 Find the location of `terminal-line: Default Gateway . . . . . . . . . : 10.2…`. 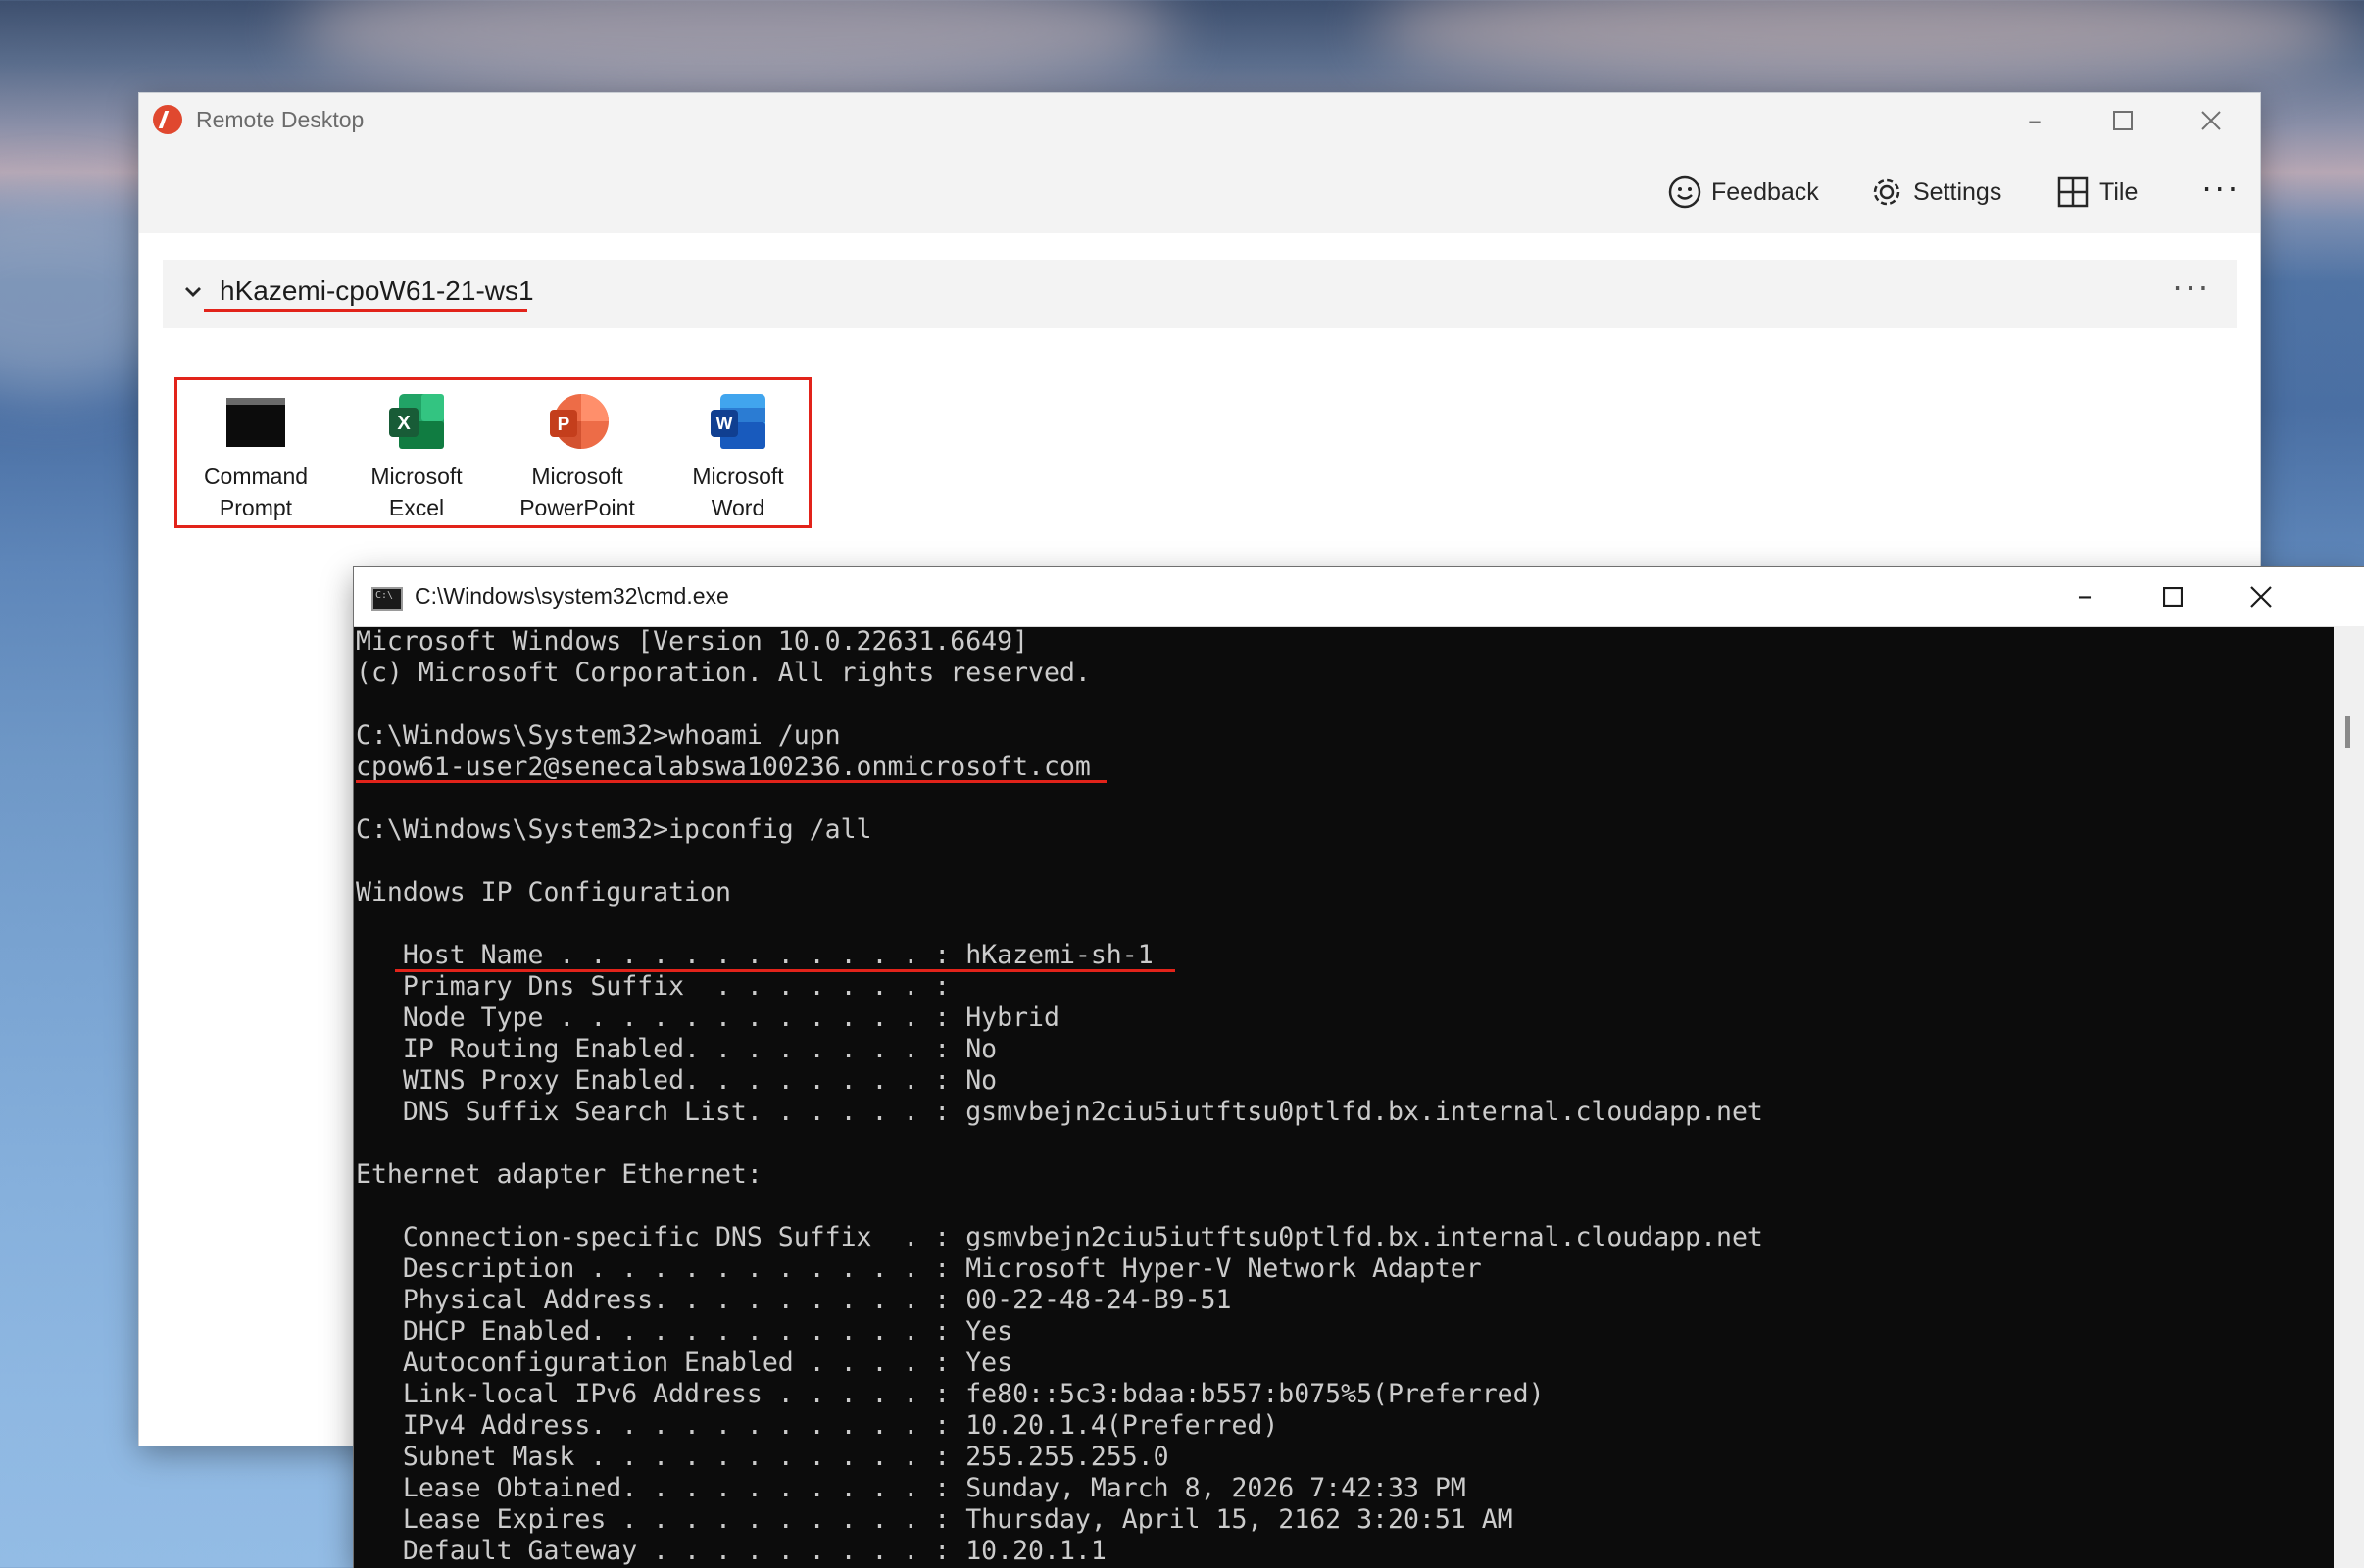

terminal-line: Default Gateway . . . . . . . . . : 10.2… is located at coordinates (731, 1551).